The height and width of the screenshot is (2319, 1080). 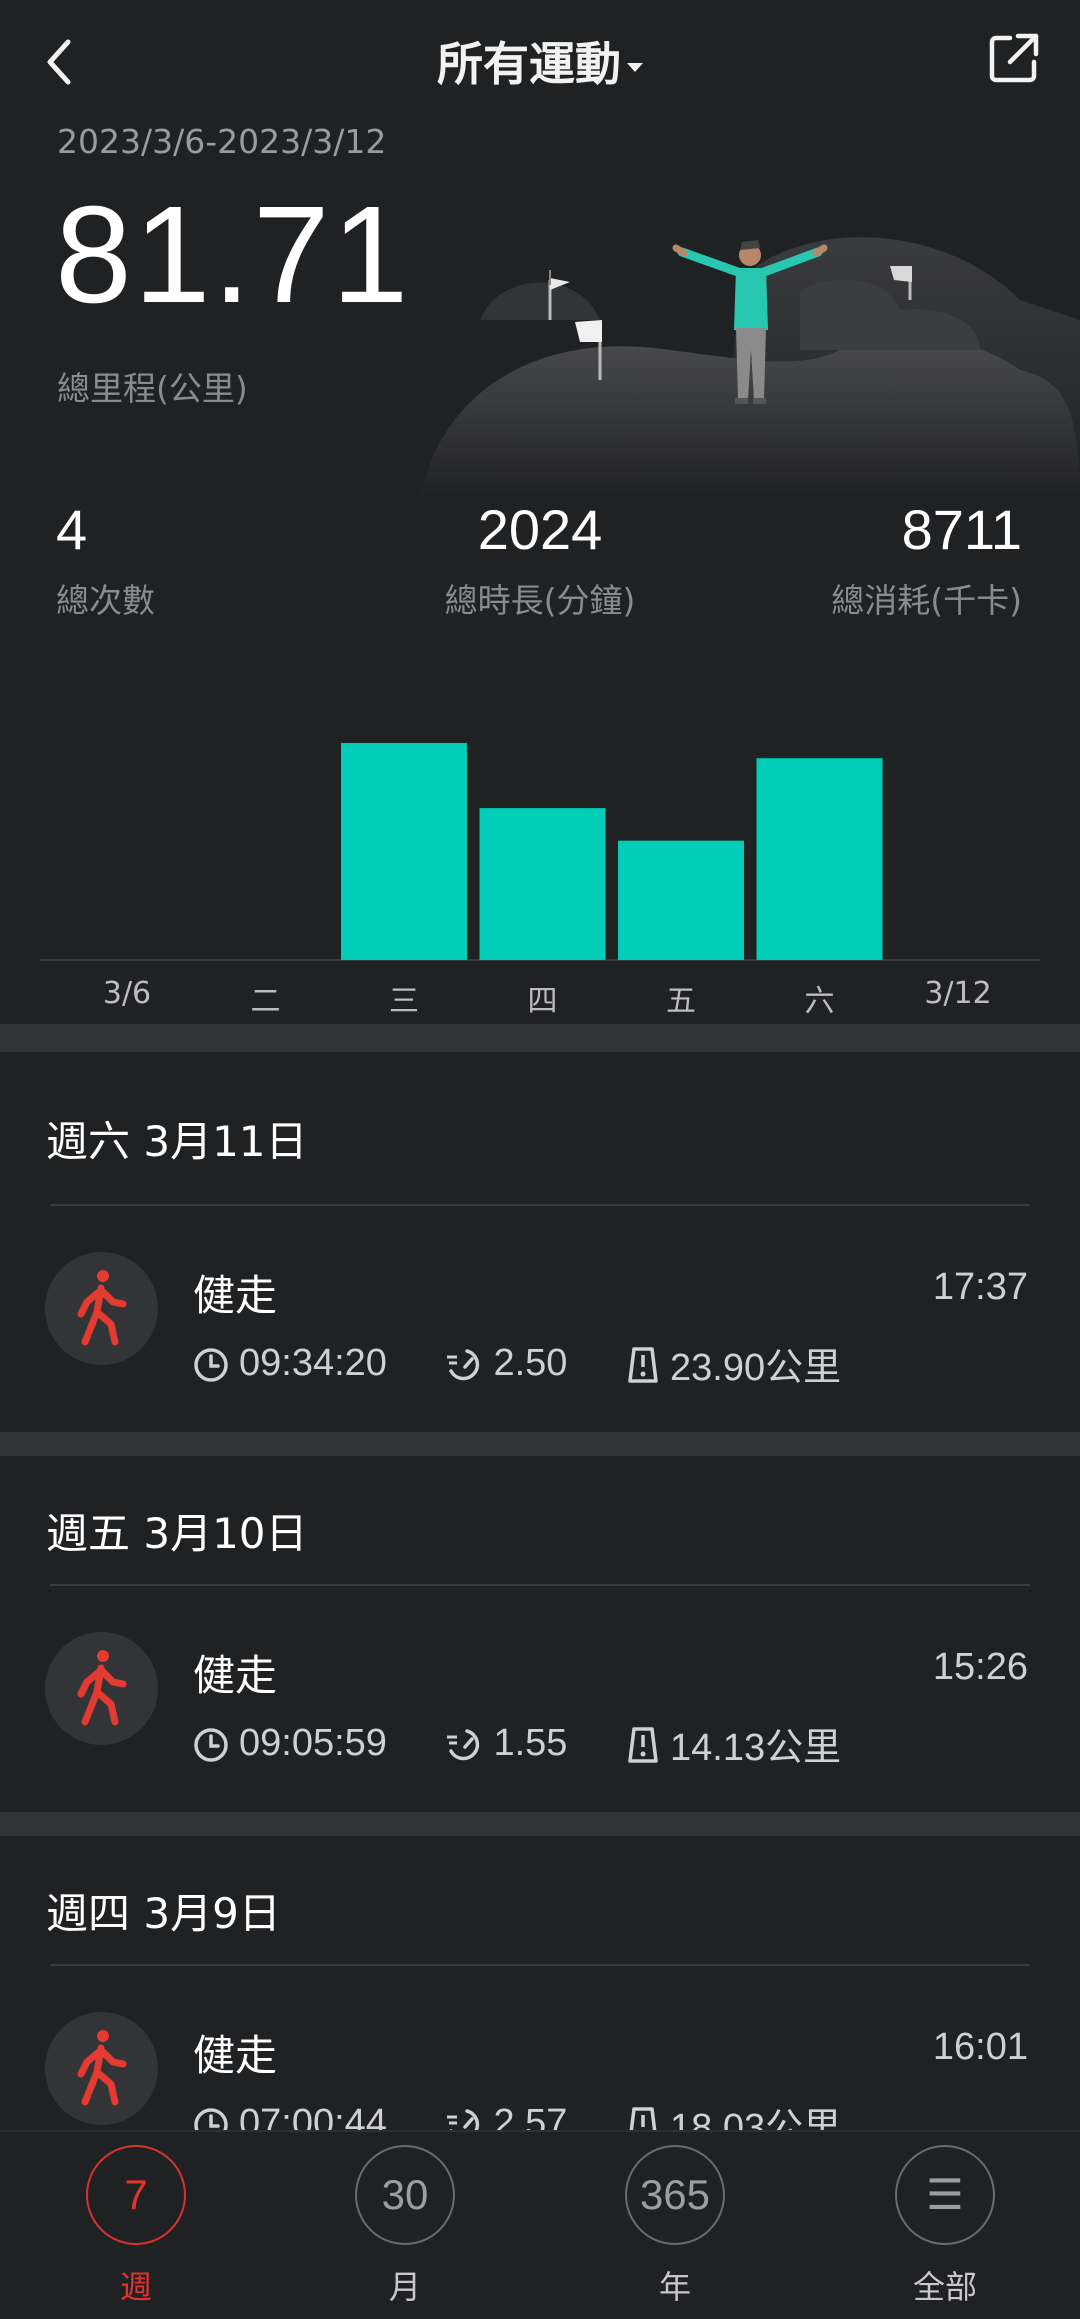 What do you see at coordinates (136, 2285) in the screenshot?
I see `nav-week-label: 週` at bounding box center [136, 2285].